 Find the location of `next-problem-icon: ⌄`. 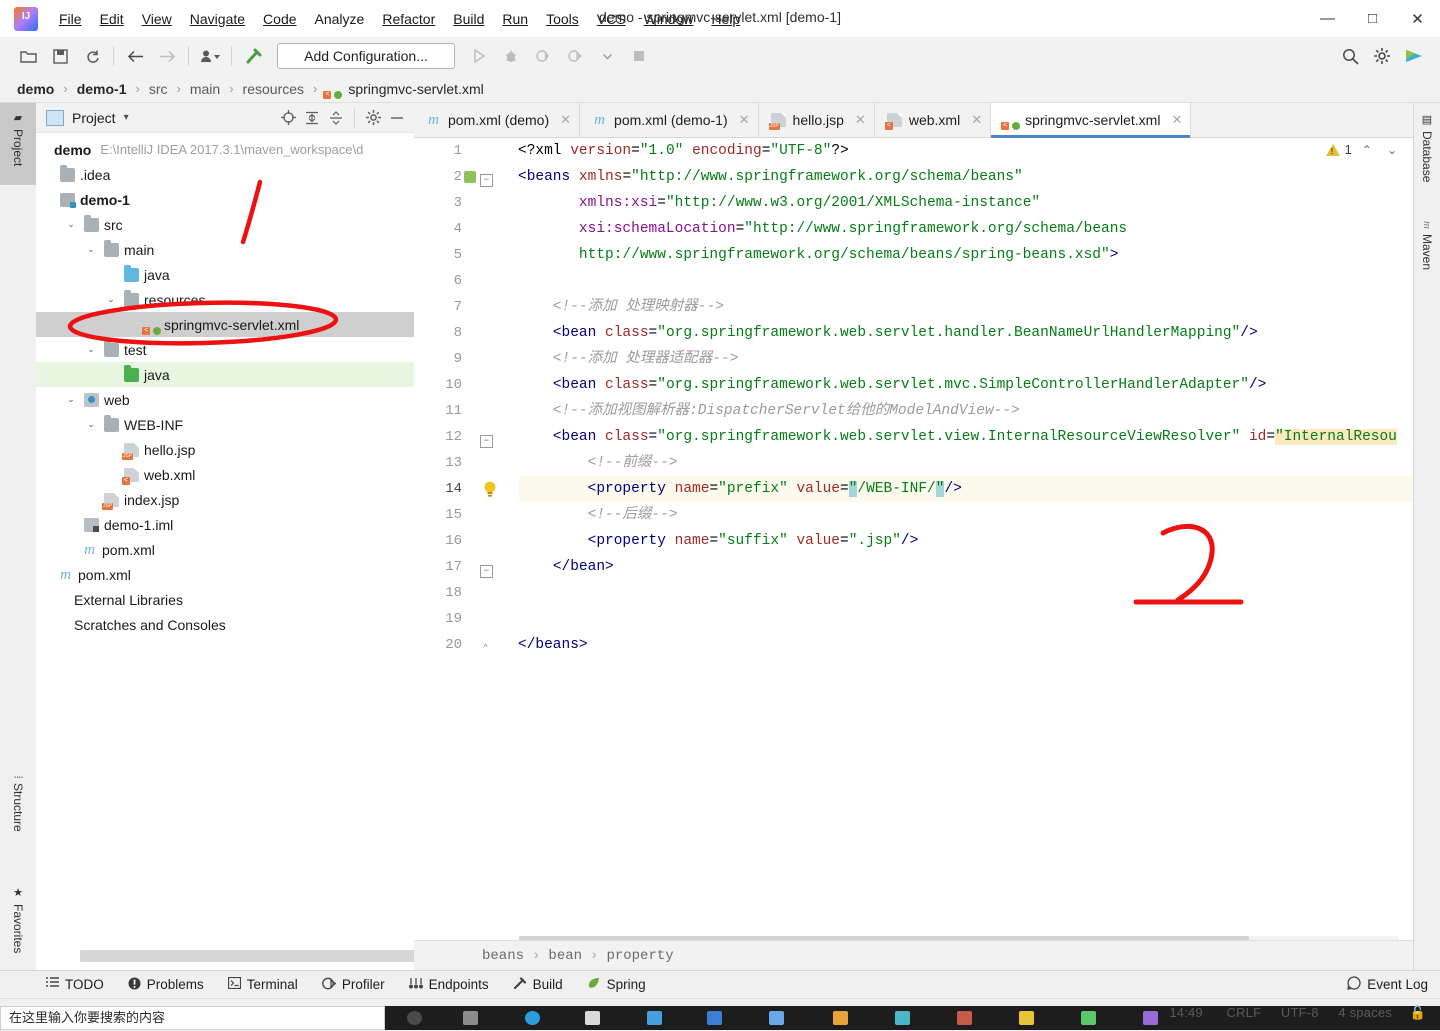

next-problem-icon: ⌄ is located at coordinates (1392, 150).